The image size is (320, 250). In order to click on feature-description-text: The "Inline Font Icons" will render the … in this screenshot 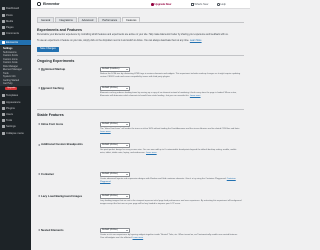, I will do `click(170, 129)`.